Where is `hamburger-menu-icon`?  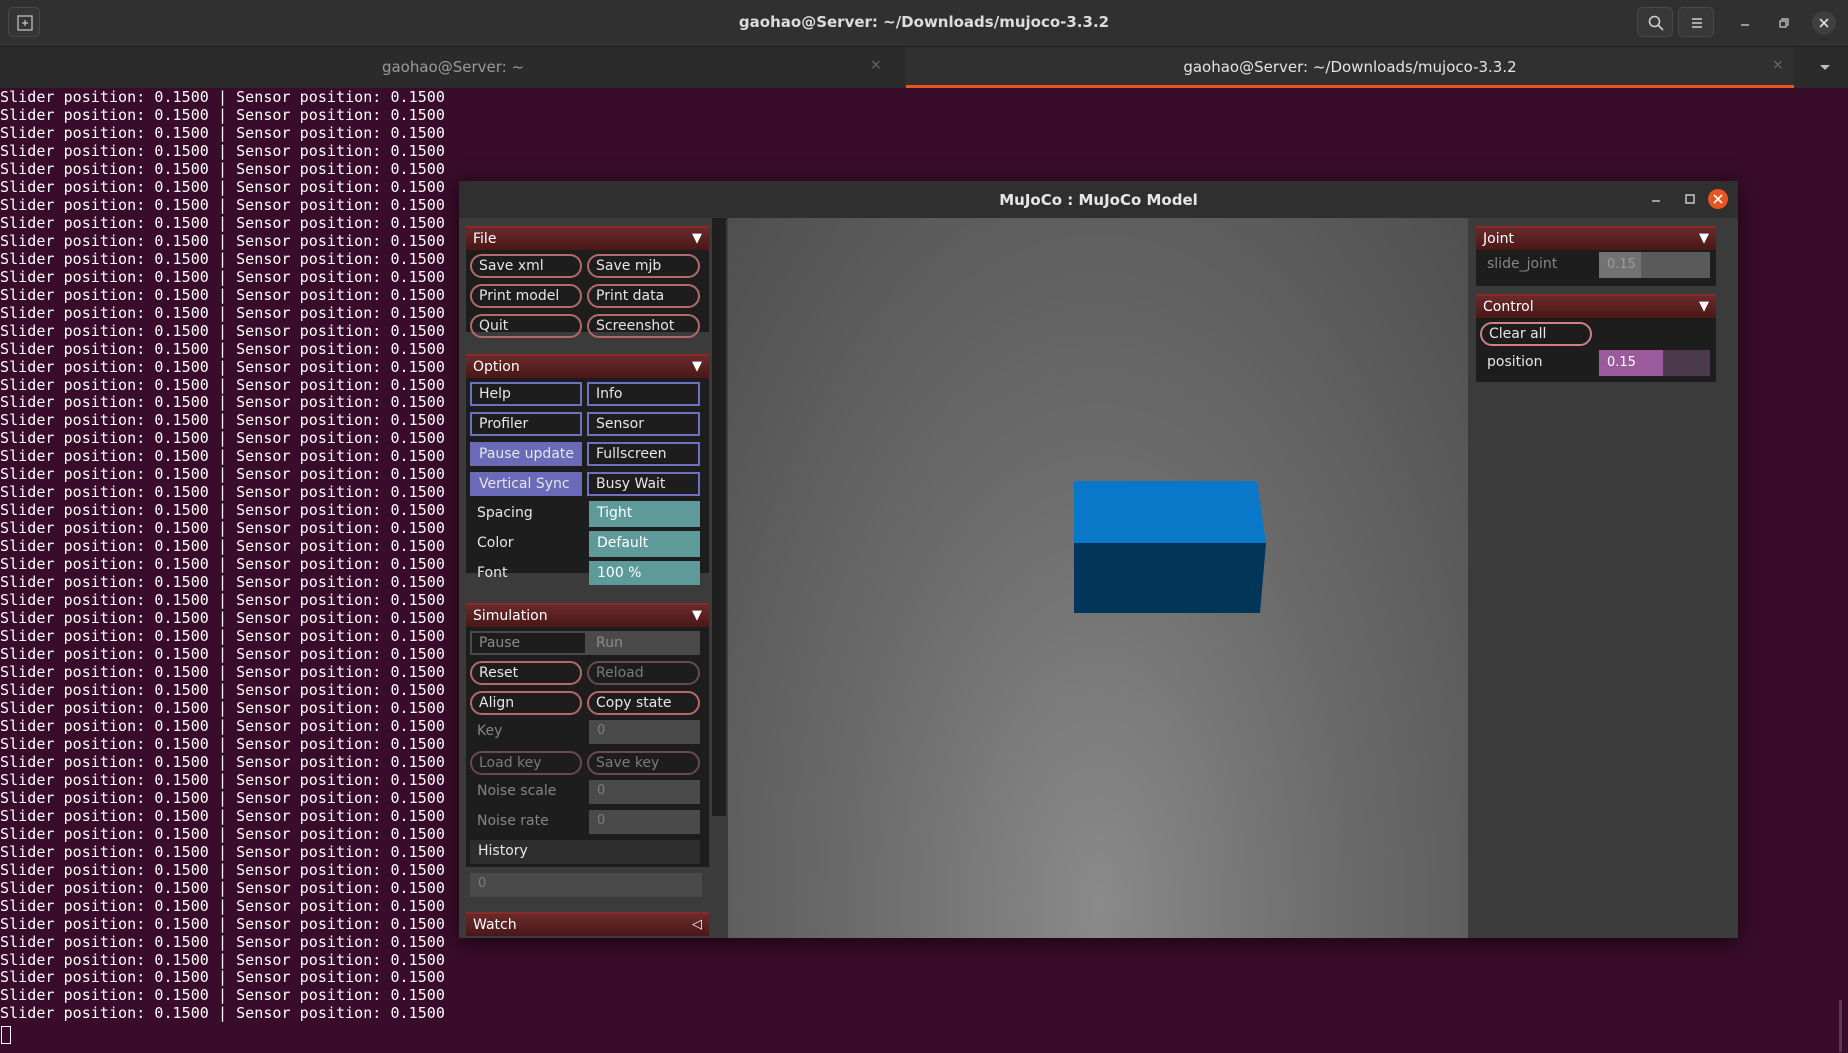 hamburger-menu-icon is located at coordinates (1697, 23).